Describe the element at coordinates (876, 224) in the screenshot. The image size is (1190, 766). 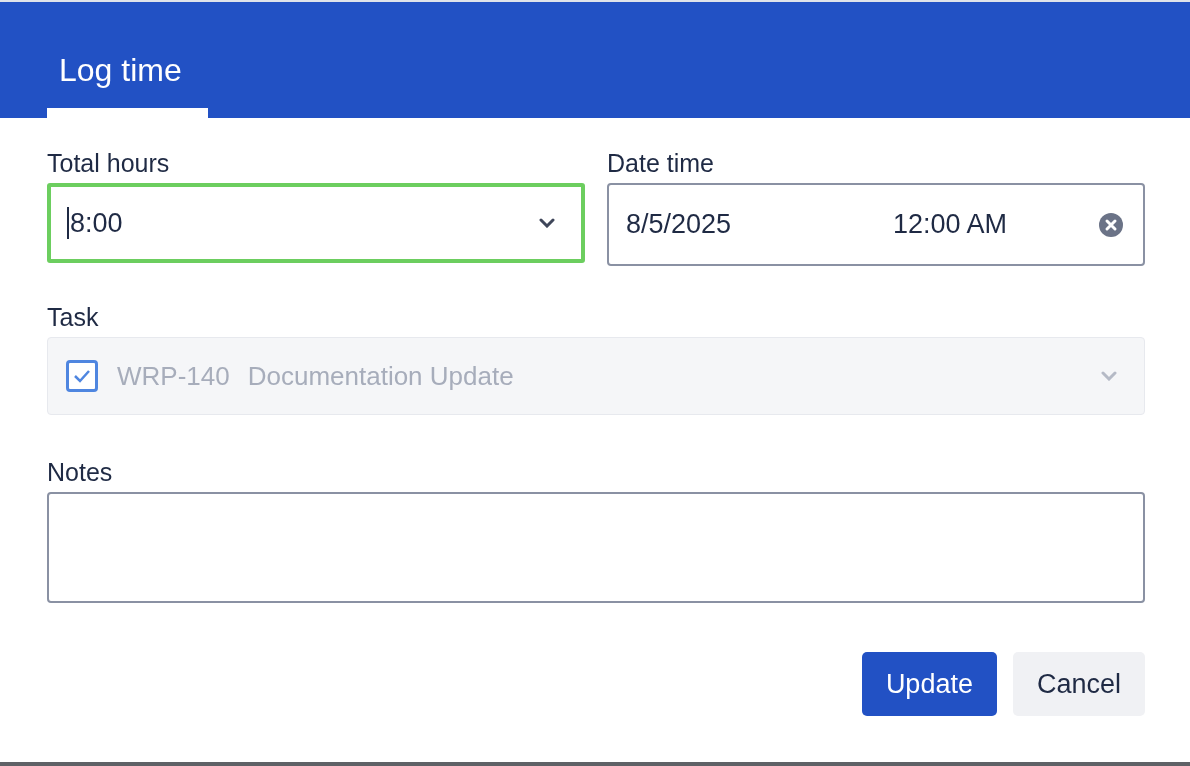
I see `date-time-field: 8/5/2025 12:00 AM` at that location.